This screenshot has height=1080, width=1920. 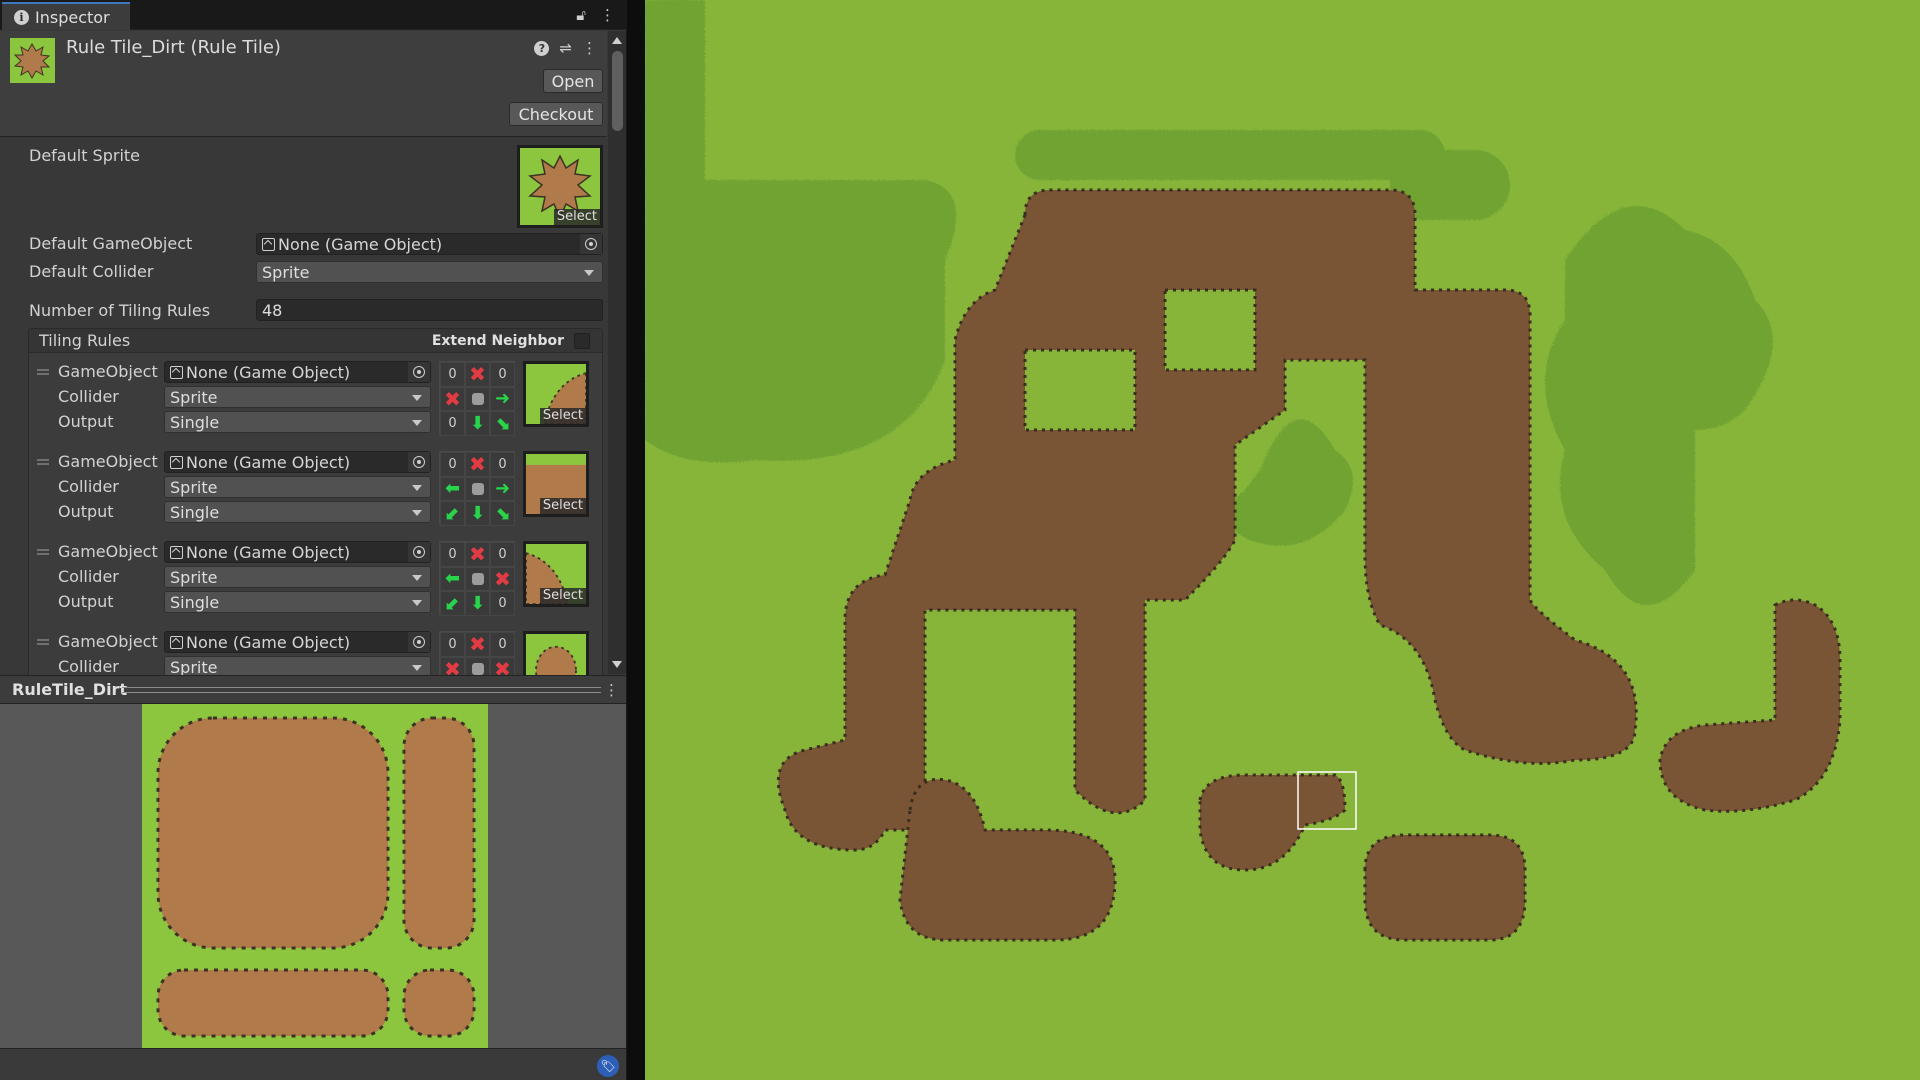 What do you see at coordinates (617, 40) in the screenshot?
I see `scroll-up-arrow-icon` at bounding box center [617, 40].